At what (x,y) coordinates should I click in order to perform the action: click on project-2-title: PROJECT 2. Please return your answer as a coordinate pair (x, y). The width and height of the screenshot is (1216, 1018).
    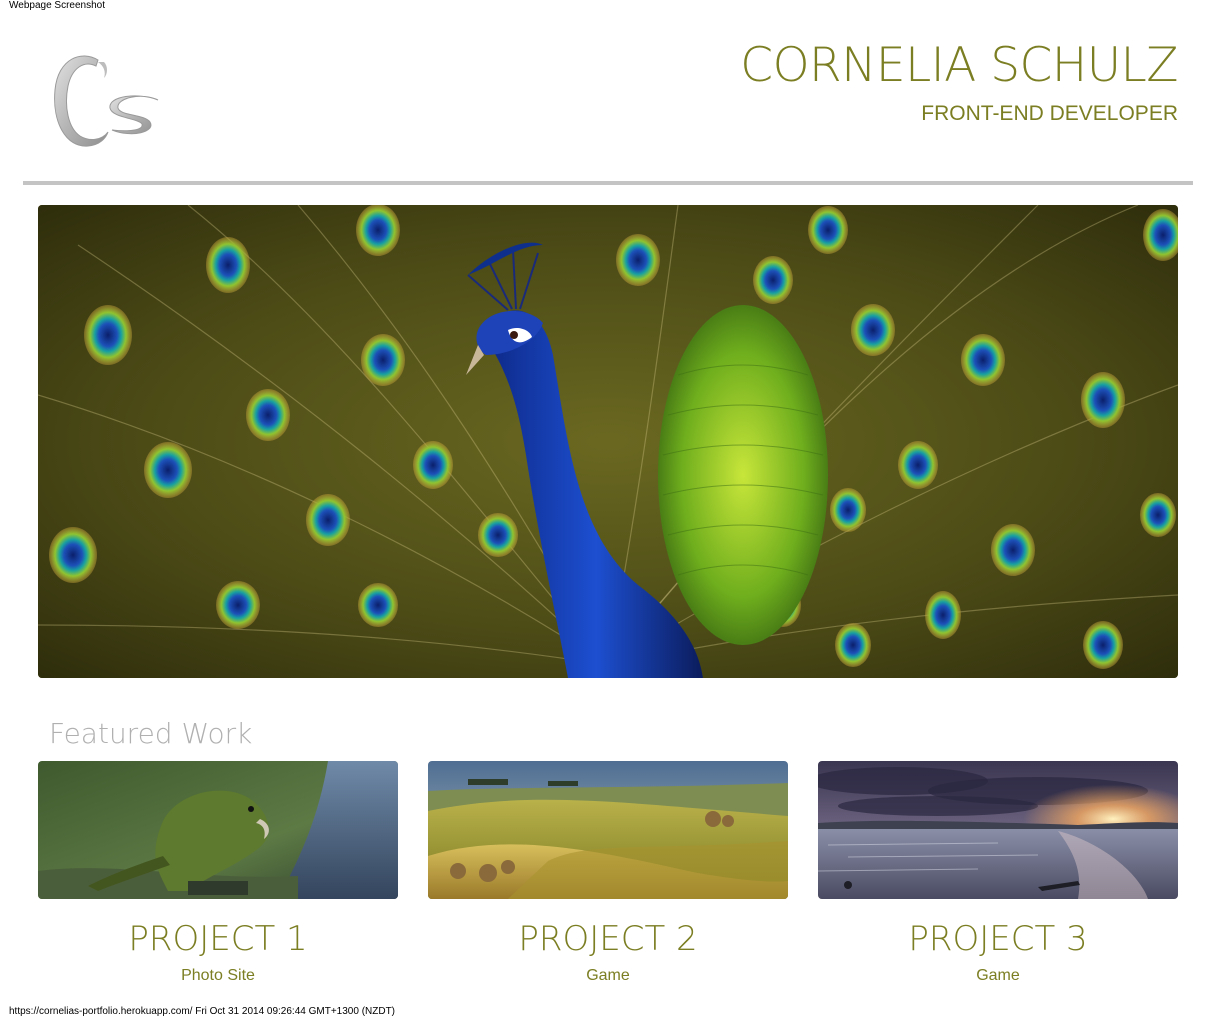
    Looking at the image, I should click on (608, 939).